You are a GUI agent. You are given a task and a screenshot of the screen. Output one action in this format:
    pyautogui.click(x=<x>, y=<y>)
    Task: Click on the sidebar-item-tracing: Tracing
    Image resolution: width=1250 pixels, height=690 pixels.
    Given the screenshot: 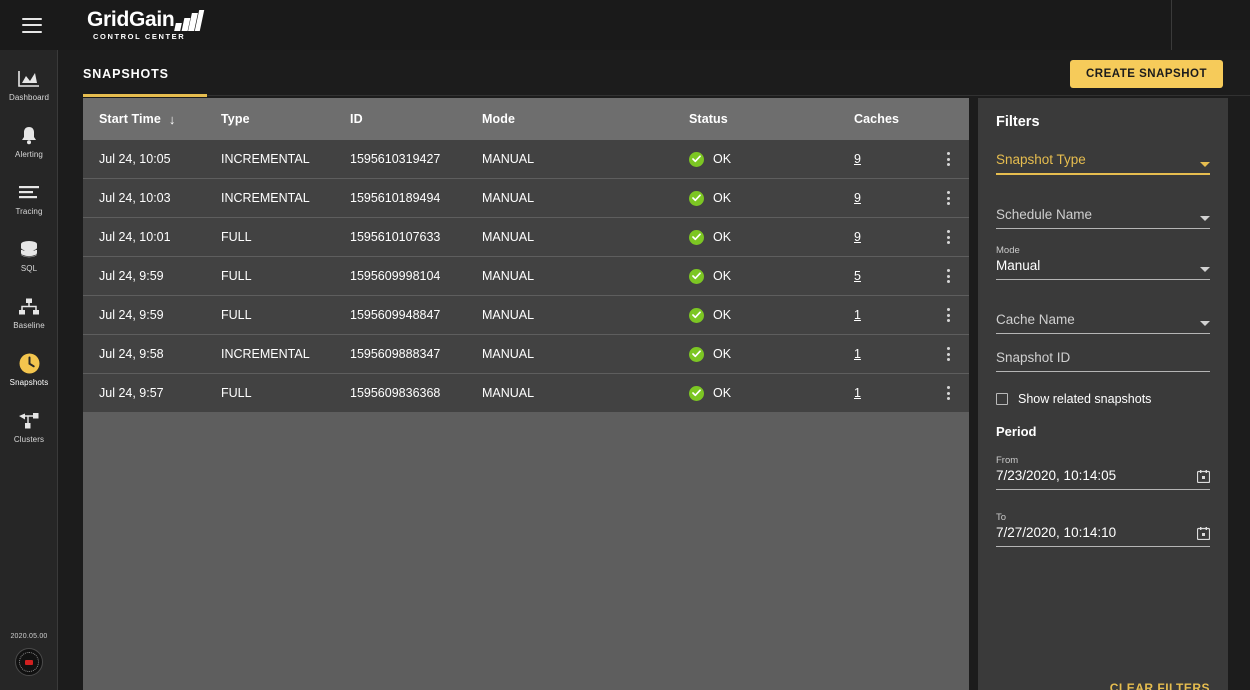 What is the action you would take?
    pyautogui.click(x=29, y=198)
    